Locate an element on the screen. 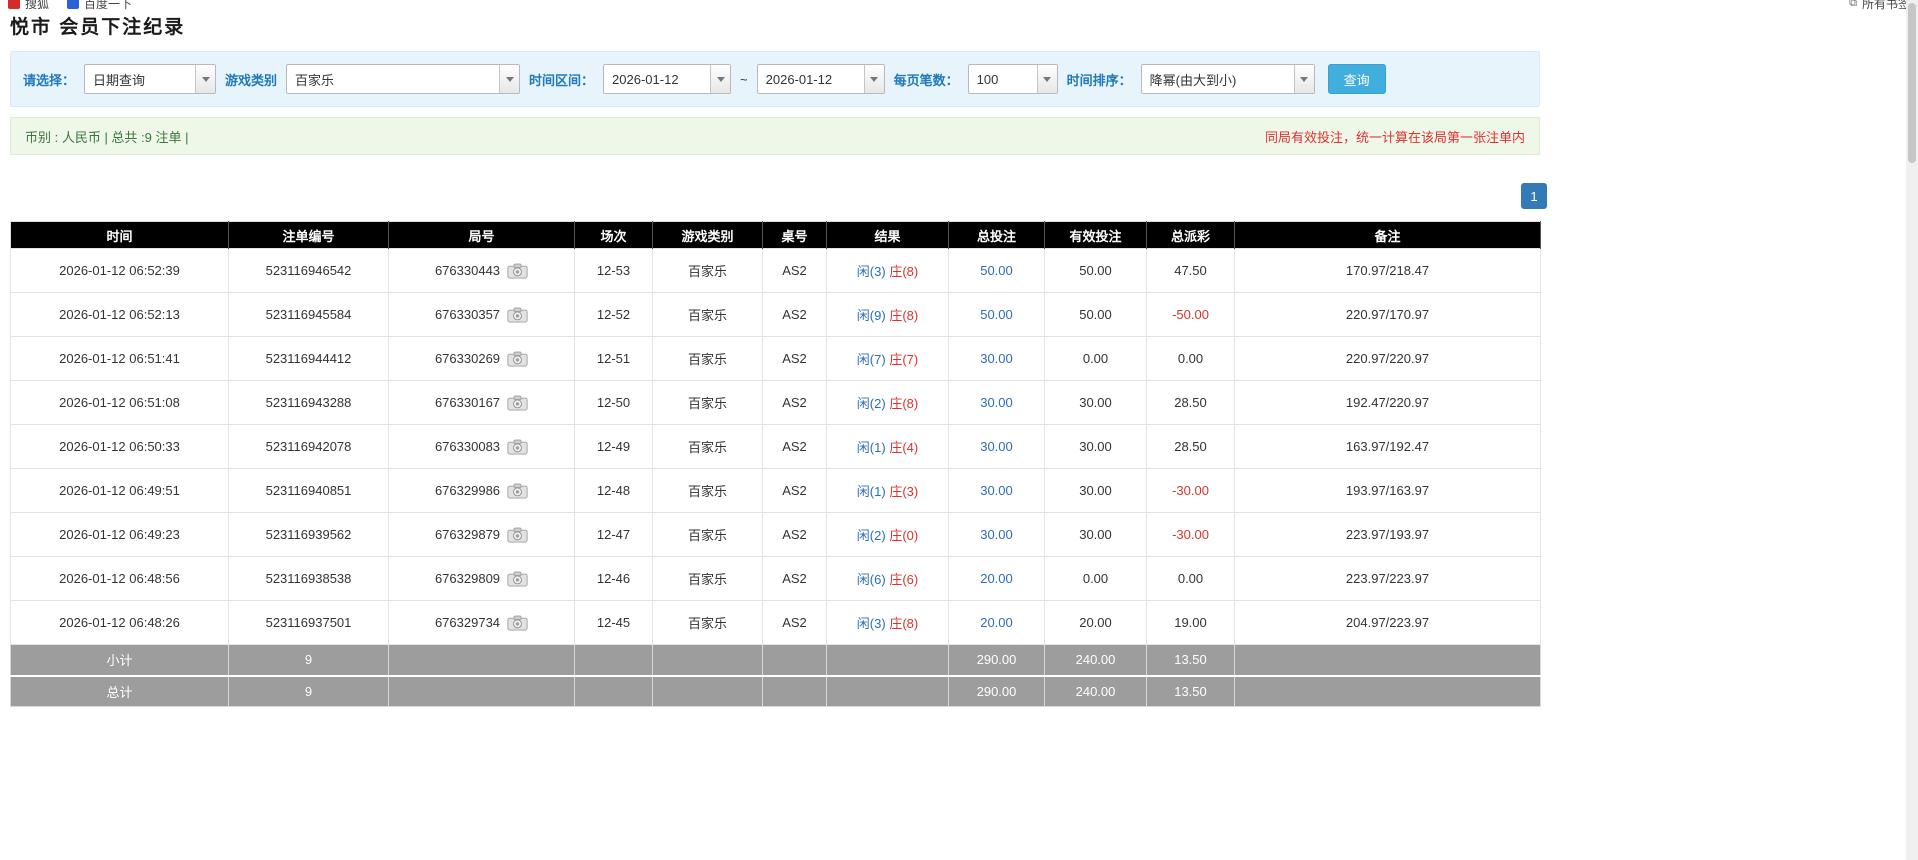  sort-order-combo: 降幂(由大到小) is located at coordinates (1227, 79).